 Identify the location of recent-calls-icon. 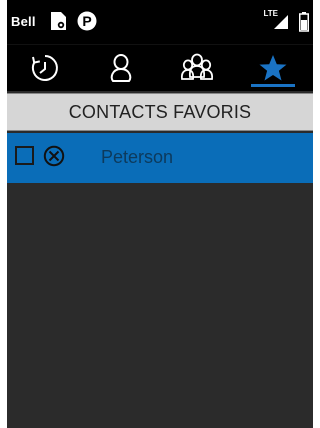
(44, 68).